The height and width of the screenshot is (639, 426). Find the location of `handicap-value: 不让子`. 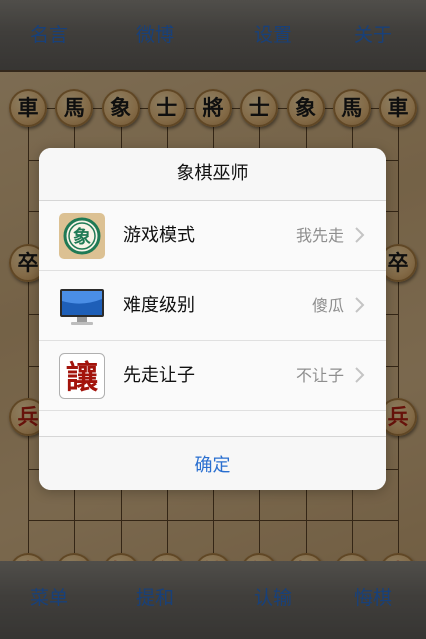

handicap-value: 不让子 is located at coordinates (319, 375).